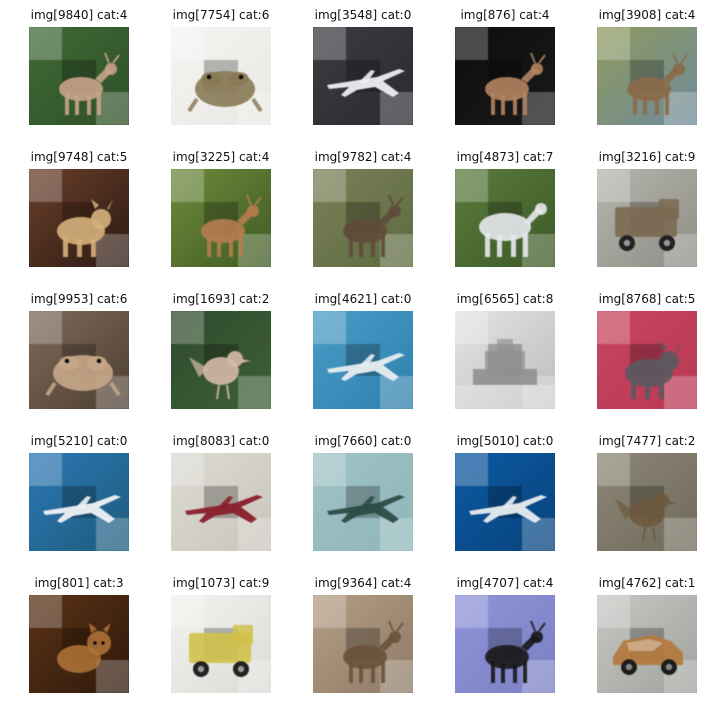  I want to click on image-tile: img[5210] cat:0, so click(79, 489).